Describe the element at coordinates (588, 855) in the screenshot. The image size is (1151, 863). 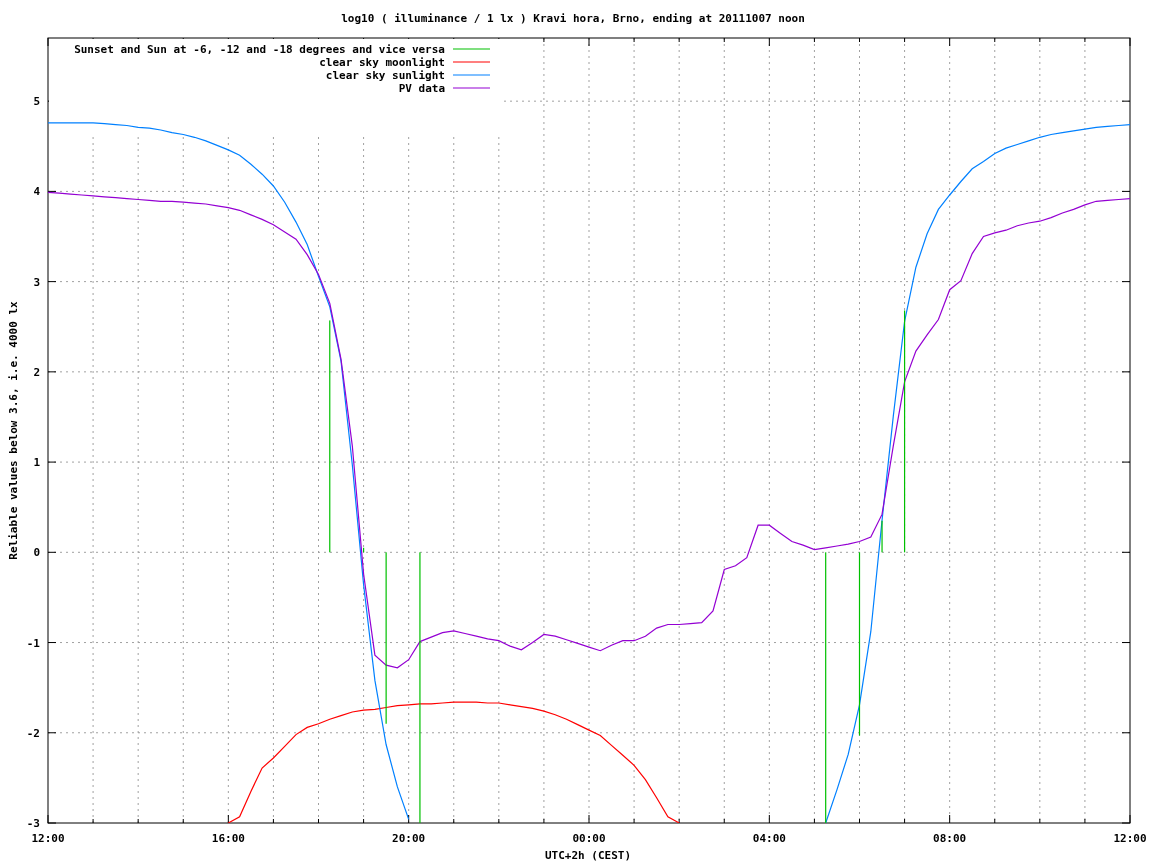
I see `x-axis-title: UTC+2h (CEST)` at that location.